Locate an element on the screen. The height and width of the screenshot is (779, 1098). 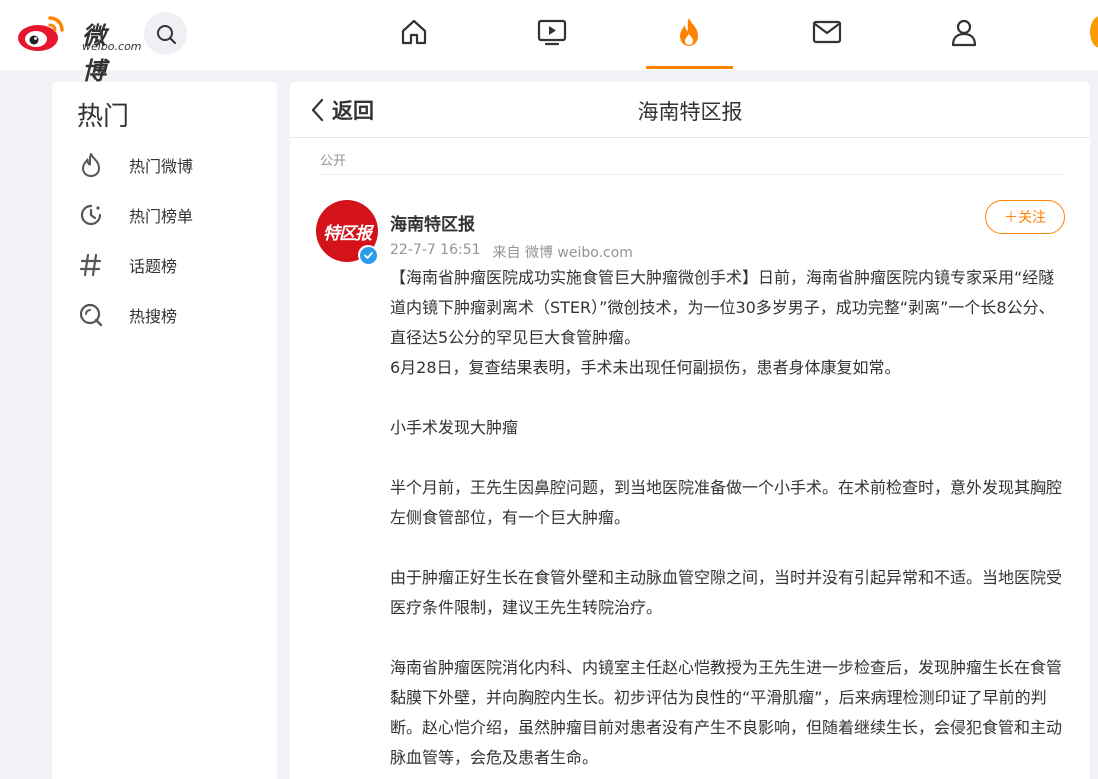
page-title: 海南特区报 is located at coordinates (690, 112).